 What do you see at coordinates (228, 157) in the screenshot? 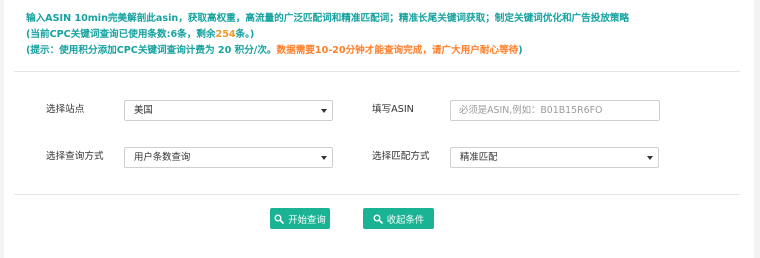
I see `query-method-select: 用户条数查询` at bounding box center [228, 157].